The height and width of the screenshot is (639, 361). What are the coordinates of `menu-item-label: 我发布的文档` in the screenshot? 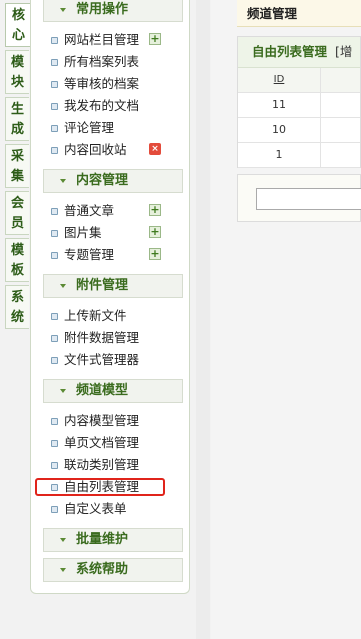 It's located at (102, 105).